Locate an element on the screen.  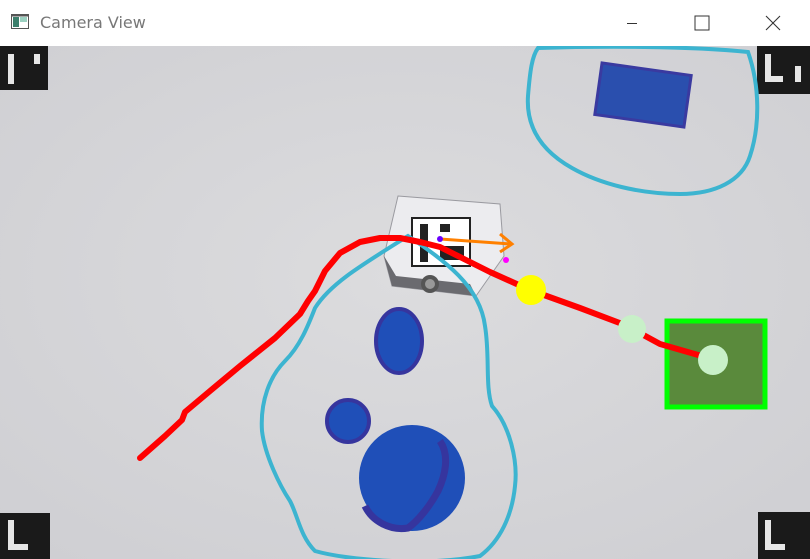
obstacle-small-circle is located at coordinates (348, 421).